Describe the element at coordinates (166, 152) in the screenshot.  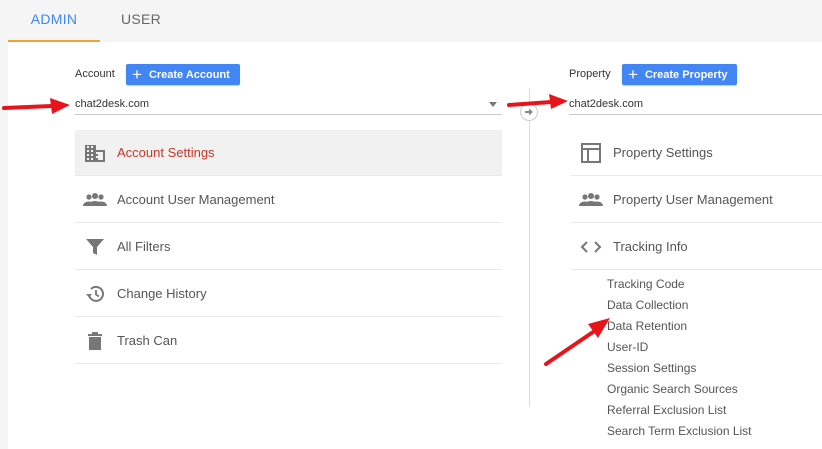
I see `menu-account-settings-label: Account Settings` at that location.